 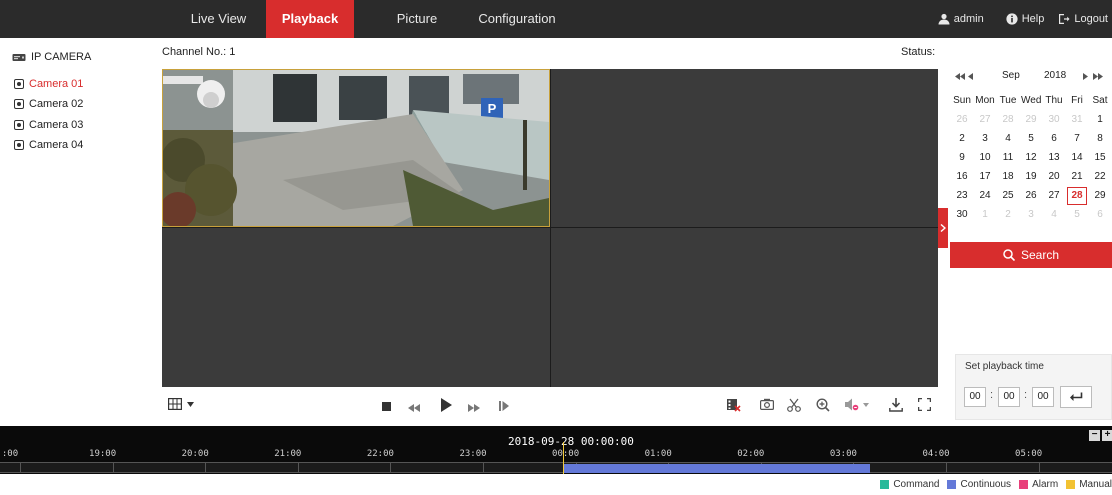 I want to click on timeline-tick, so click(x=20, y=468).